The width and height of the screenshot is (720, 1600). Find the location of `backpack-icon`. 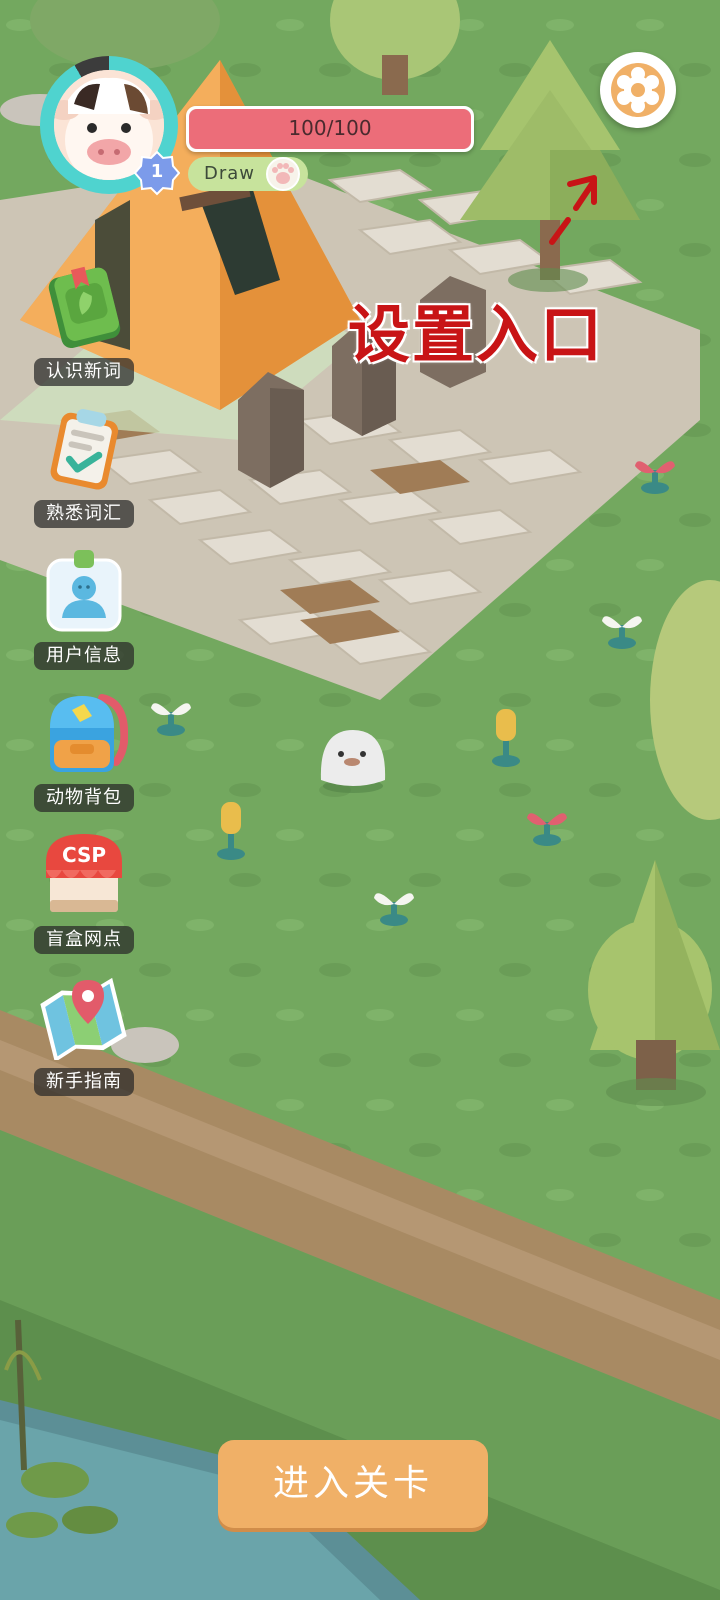

backpack-icon is located at coordinates (84, 732).